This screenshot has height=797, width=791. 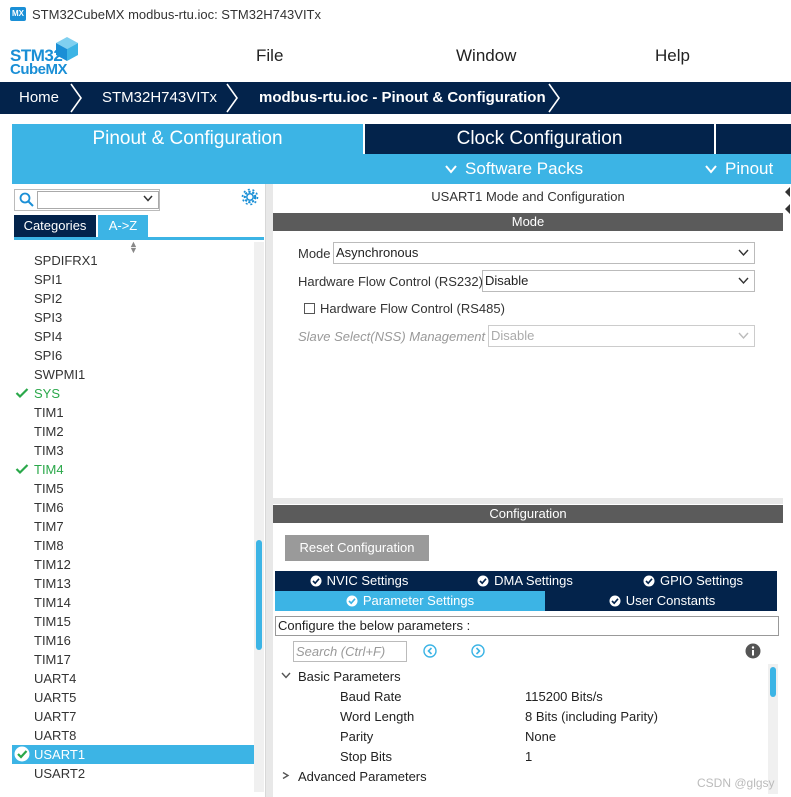 What do you see at coordinates (133, 716) in the screenshot?
I see `peripheral-item-uart7: UART7` at bounding box center [133, 716].